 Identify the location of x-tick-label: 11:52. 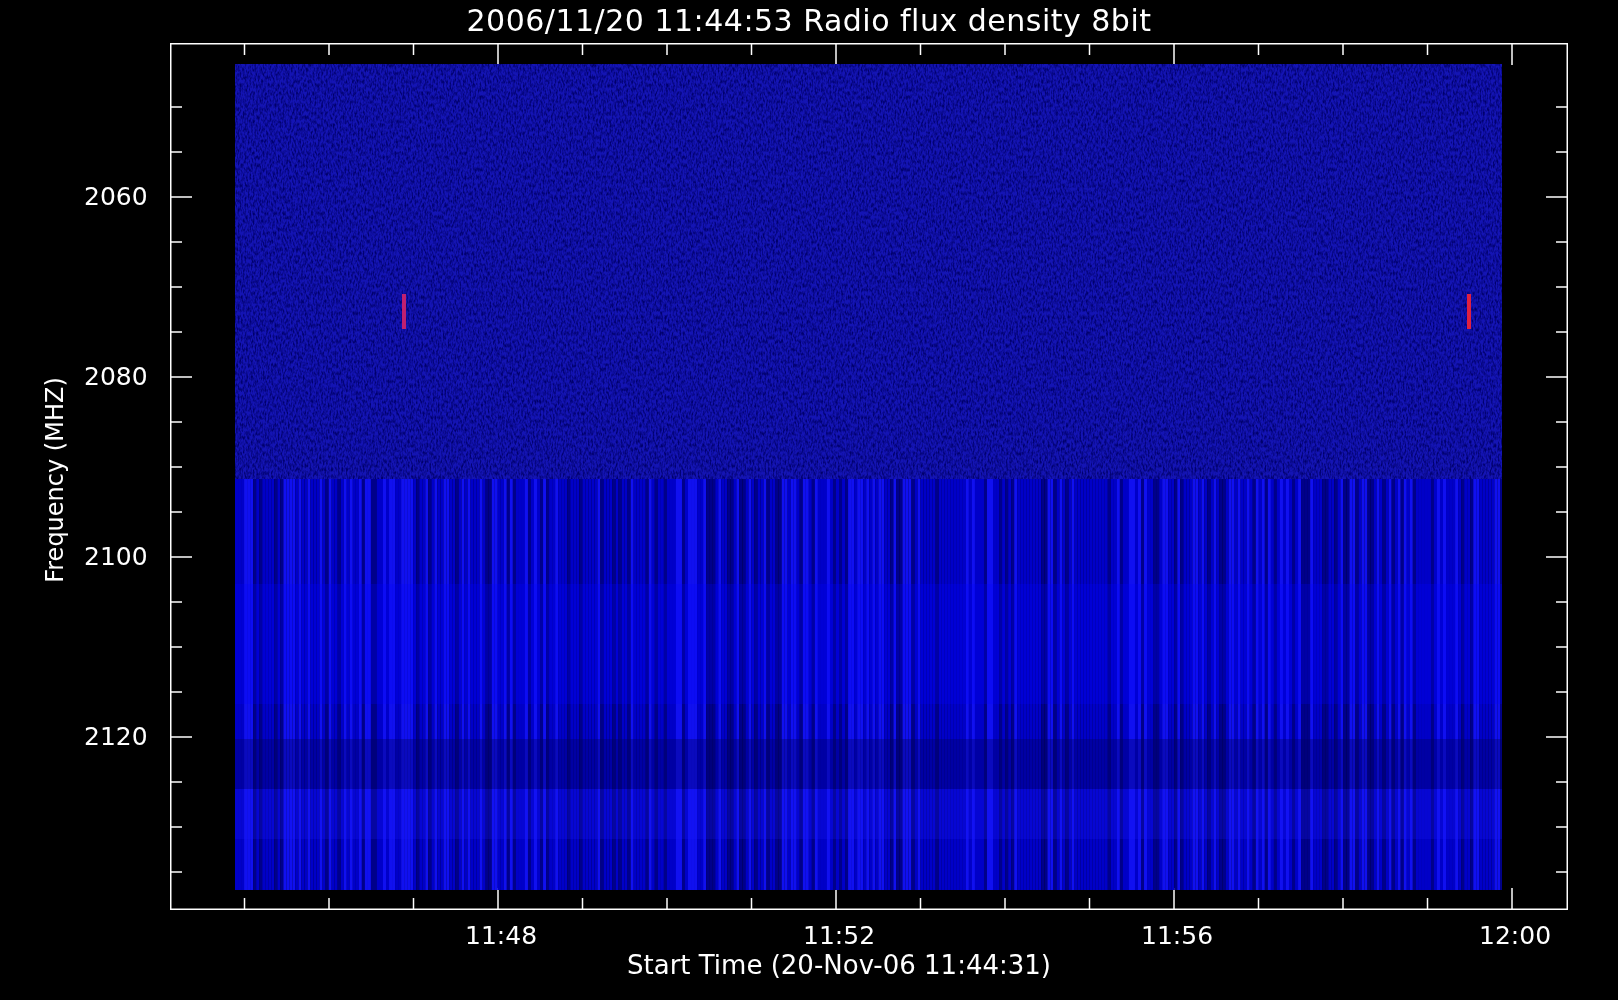
(839, 936).